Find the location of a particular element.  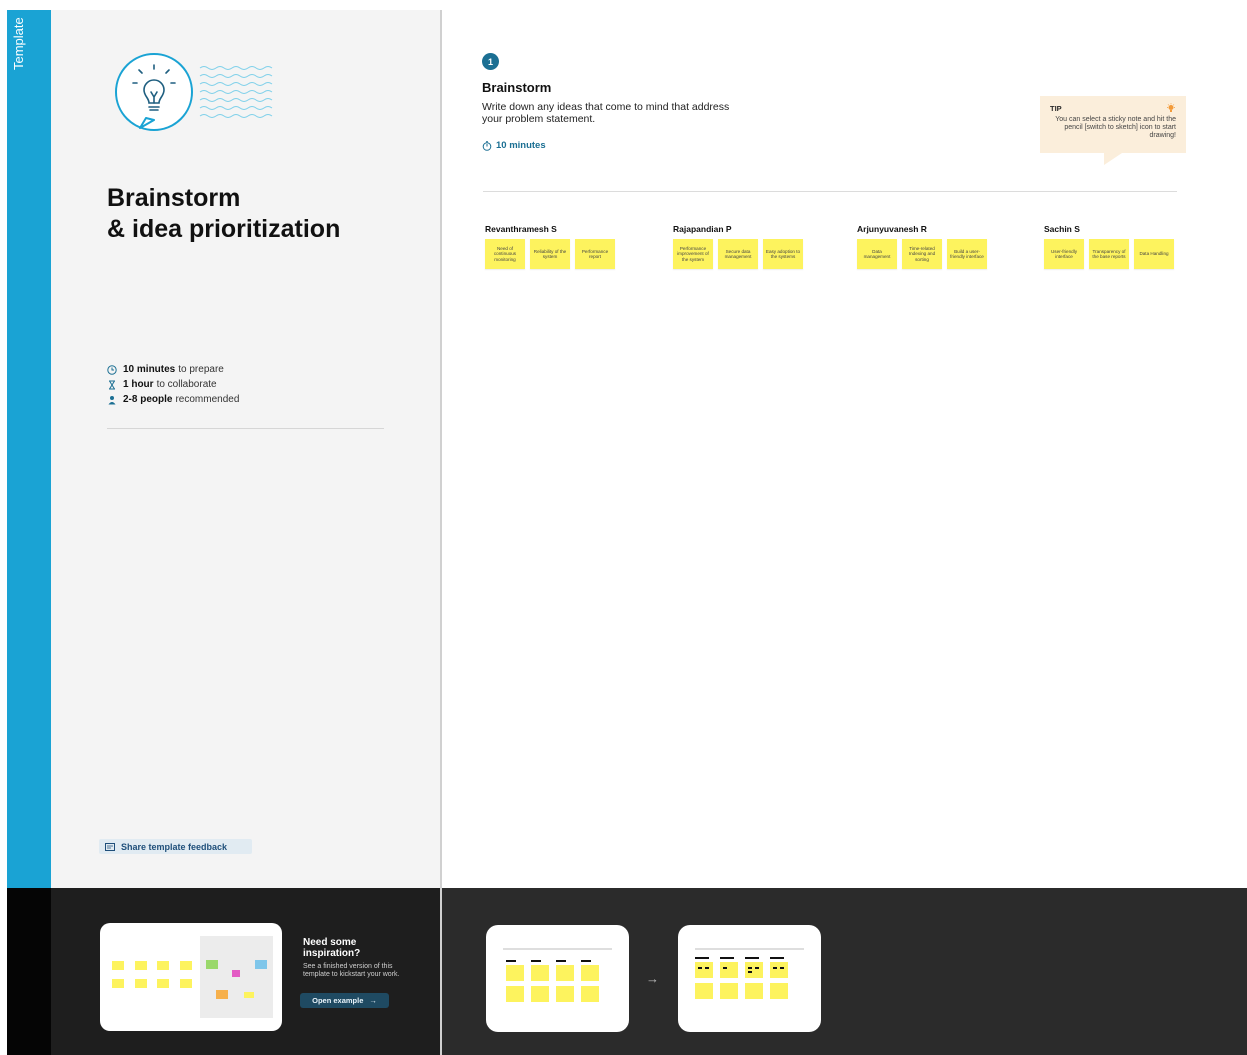

meta-collaborate-text: to collaborate is located at coordinates (186, 384).